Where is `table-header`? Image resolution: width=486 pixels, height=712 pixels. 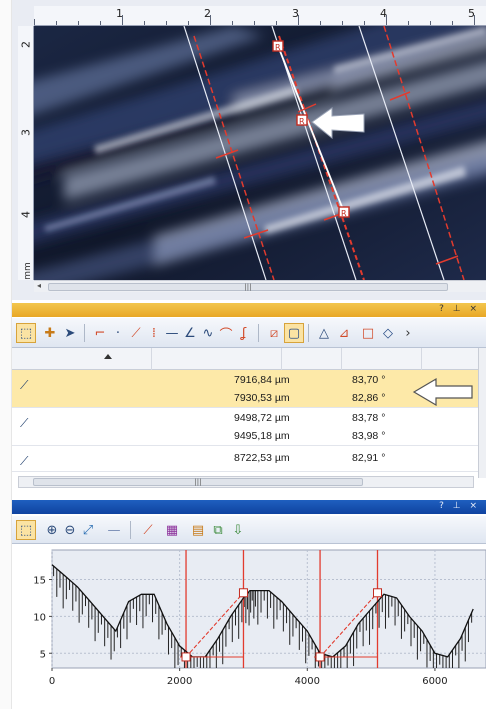 table-header is located at coordinates (247, 359).